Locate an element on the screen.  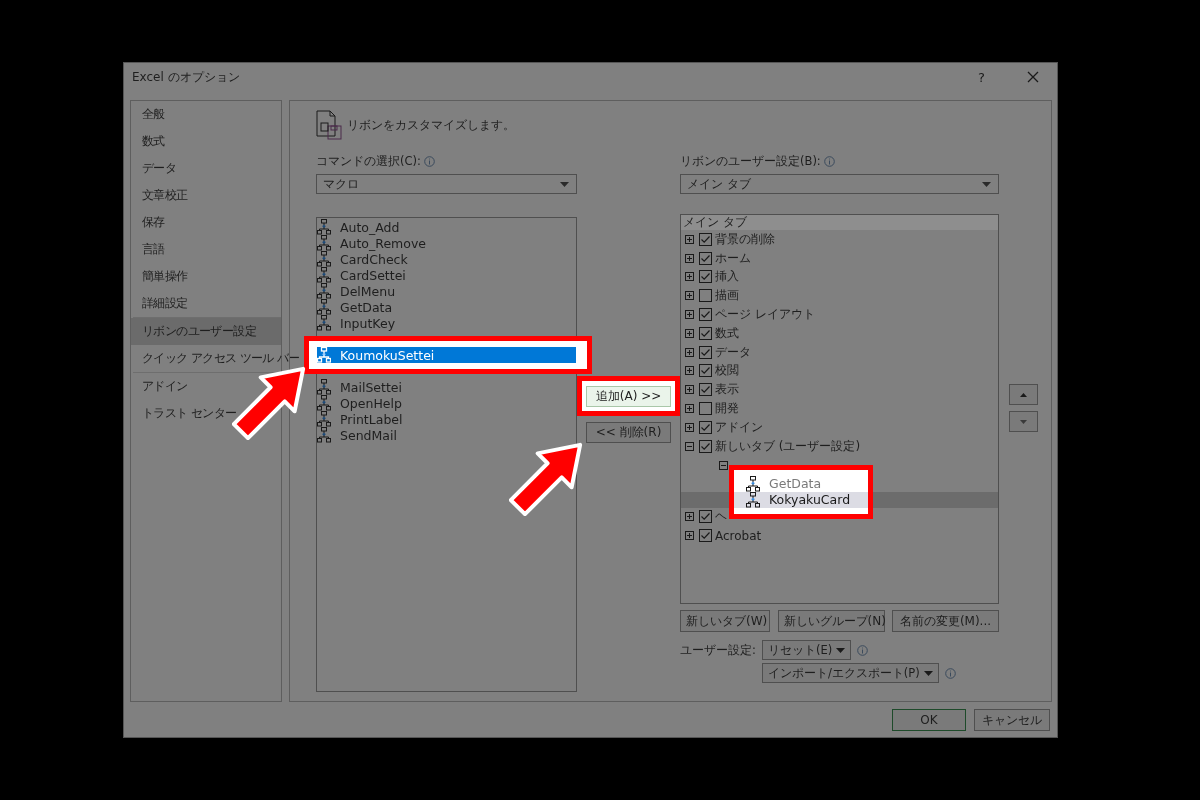
tree-header: メイン タブ is located at coordinates (839, 222).